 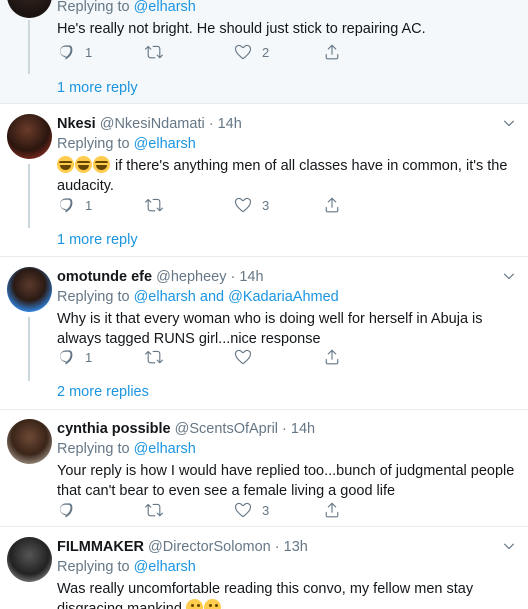 I want to click on tweet-header: Nkesi @NkesiNdamati · 14h, so click(x=287, y=124).